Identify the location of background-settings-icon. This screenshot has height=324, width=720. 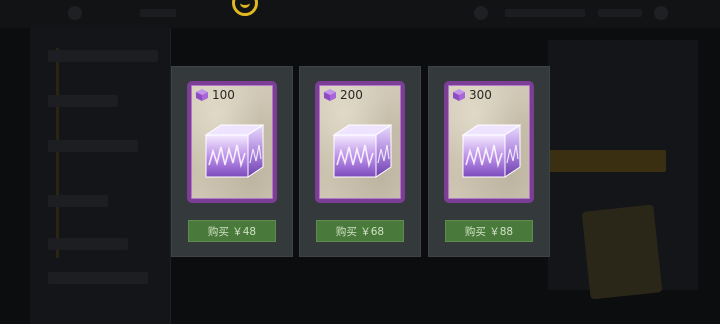
(661, 13).